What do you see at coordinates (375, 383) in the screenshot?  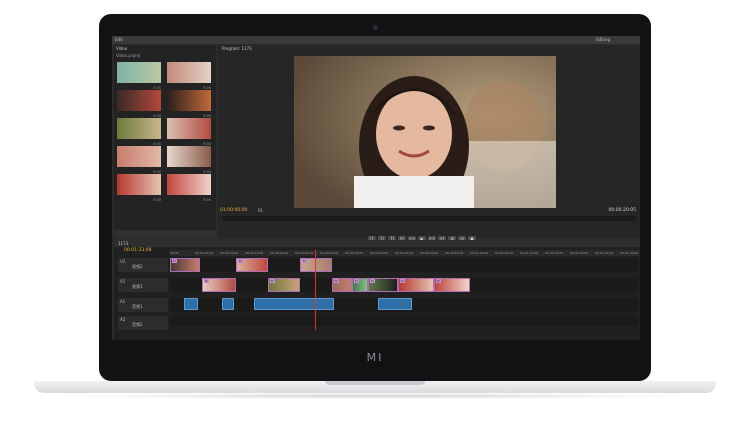 I see `laptop-base-notch` at bounding box center [375, 383].